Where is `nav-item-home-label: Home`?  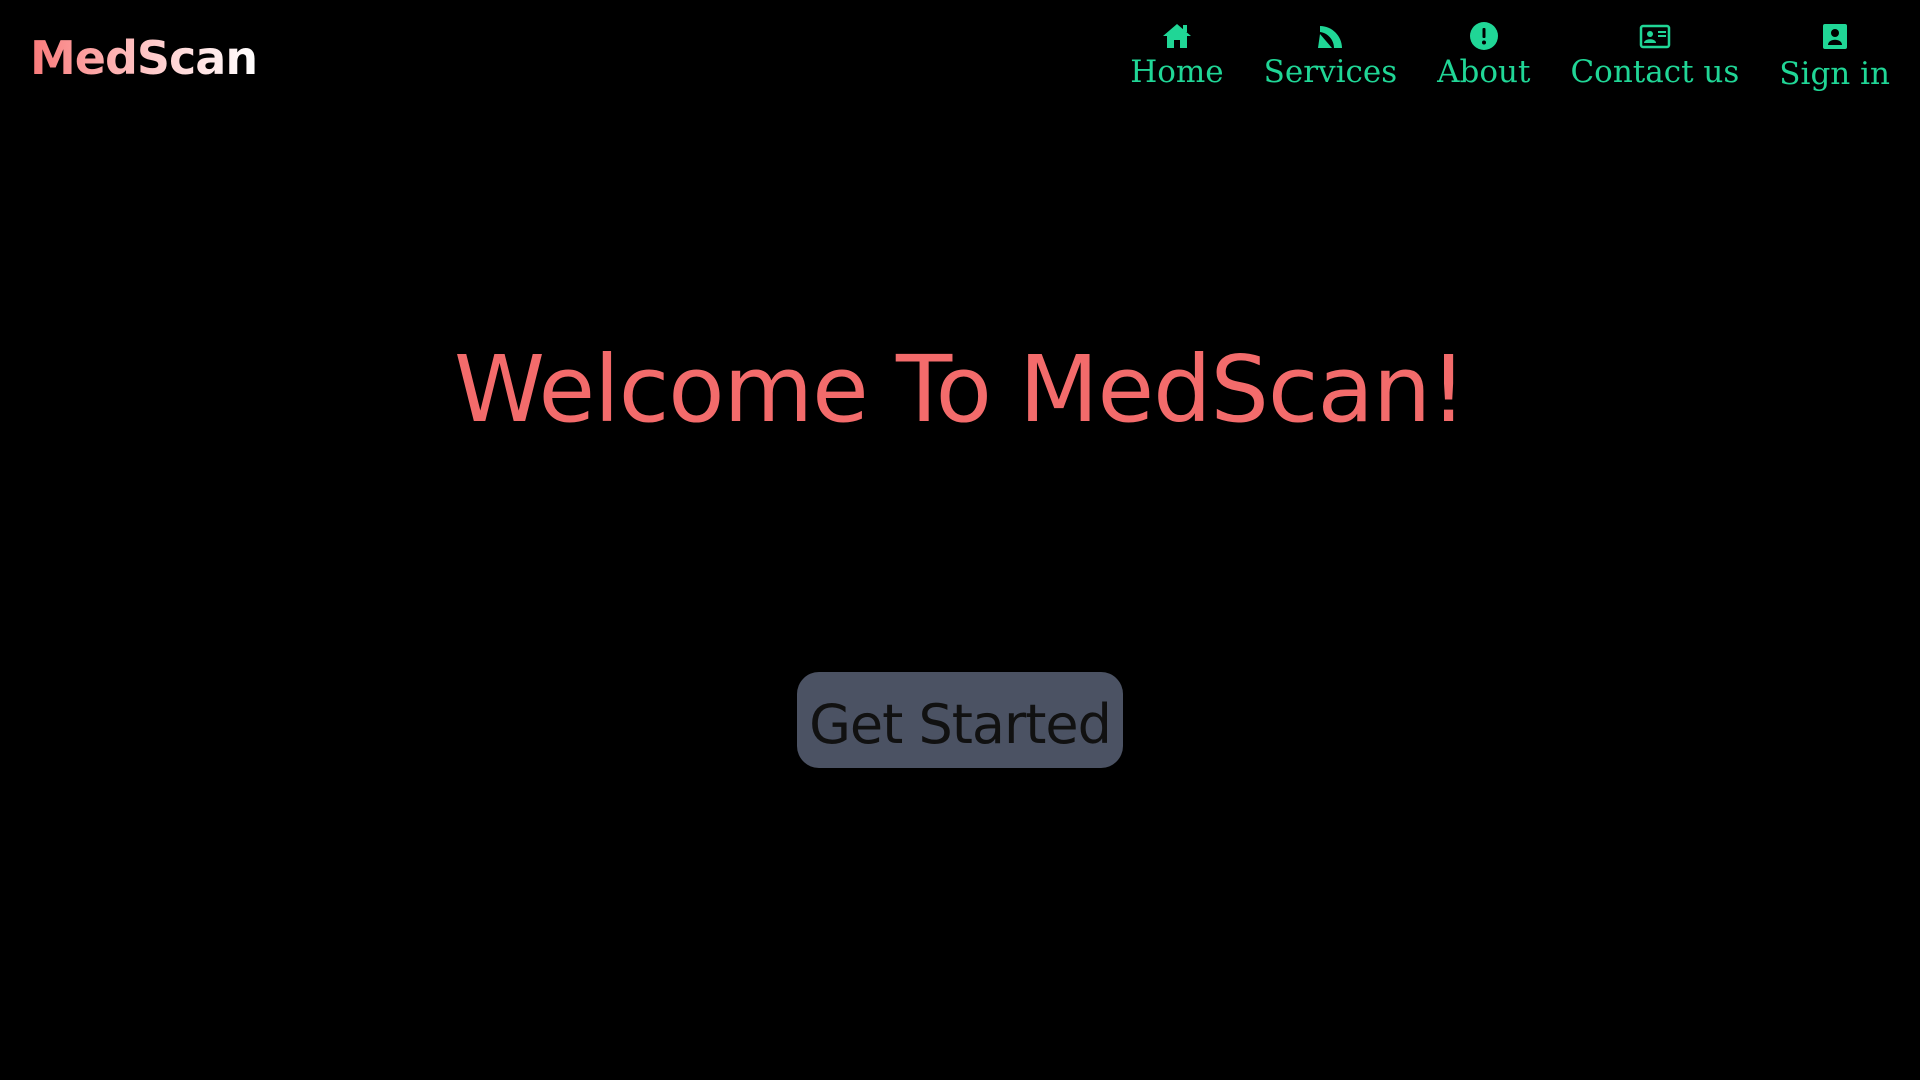
nav-item-home-label: Home is located at coordinates (1177, 72).